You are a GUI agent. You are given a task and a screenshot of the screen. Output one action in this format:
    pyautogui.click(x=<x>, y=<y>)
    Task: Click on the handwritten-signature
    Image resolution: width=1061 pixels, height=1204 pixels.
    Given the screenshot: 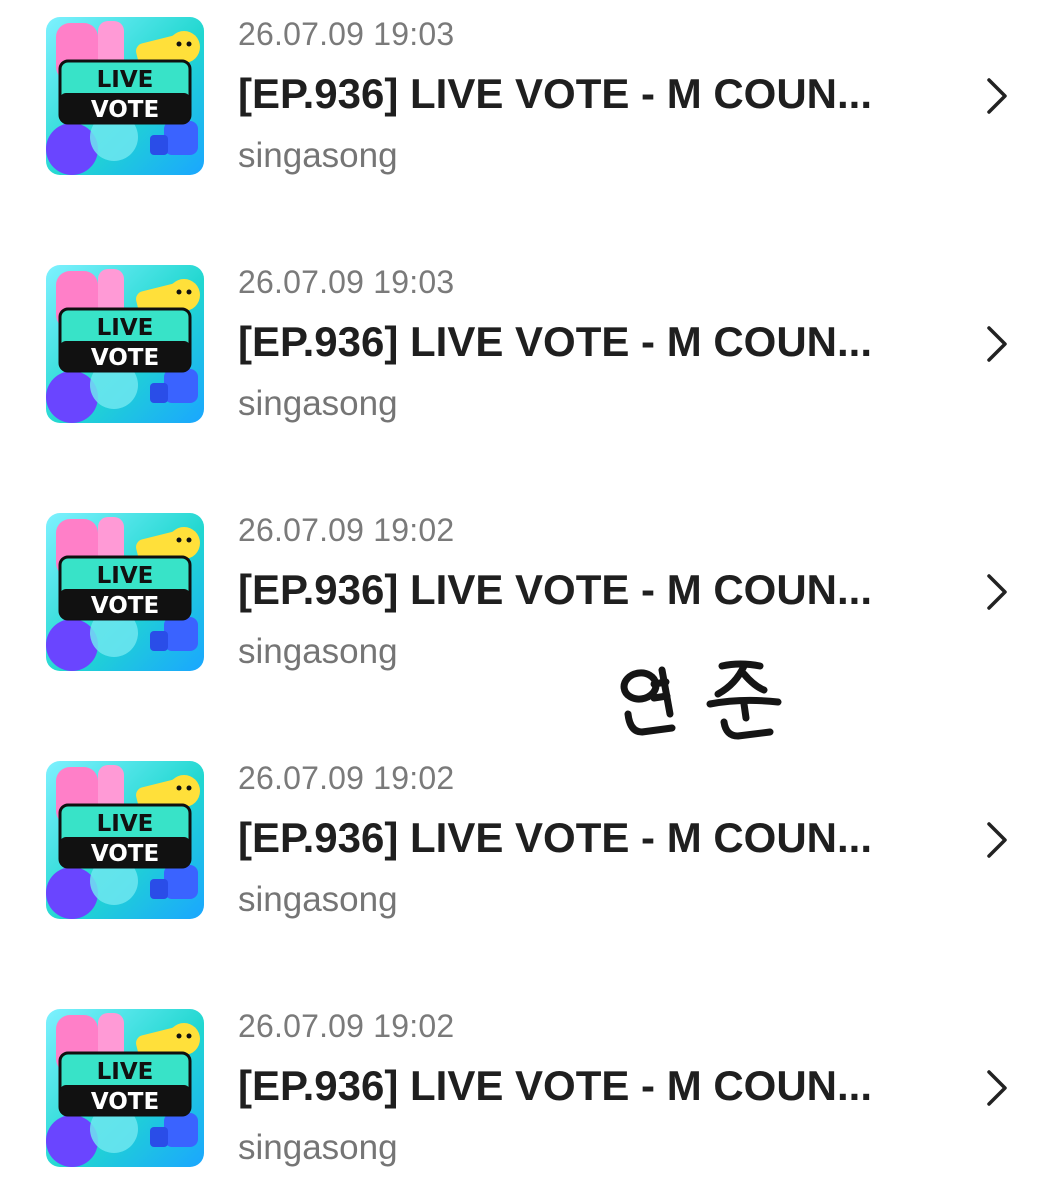 What is the action you would take?
    pyautogui.click(x=705, y=702)
    